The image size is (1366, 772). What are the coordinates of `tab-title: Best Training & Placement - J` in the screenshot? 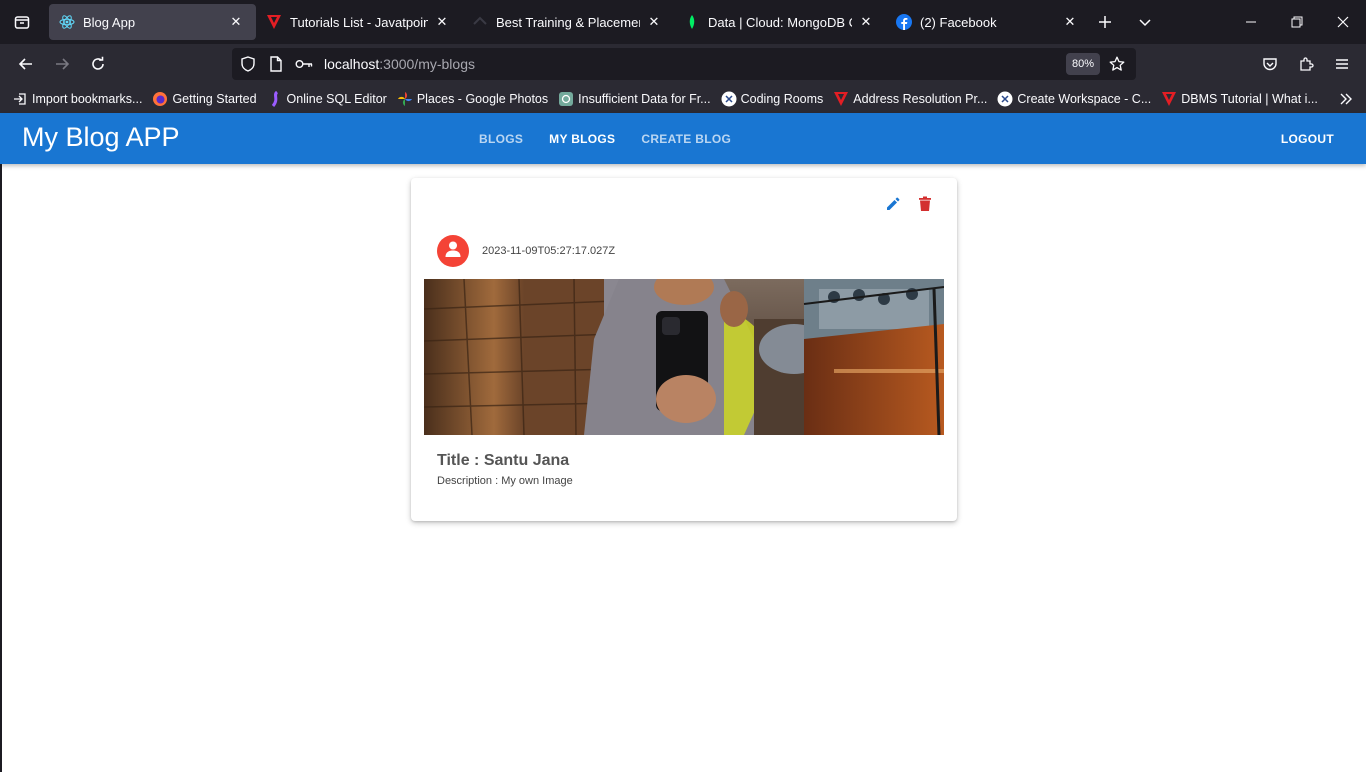 It's located at (568, 22).